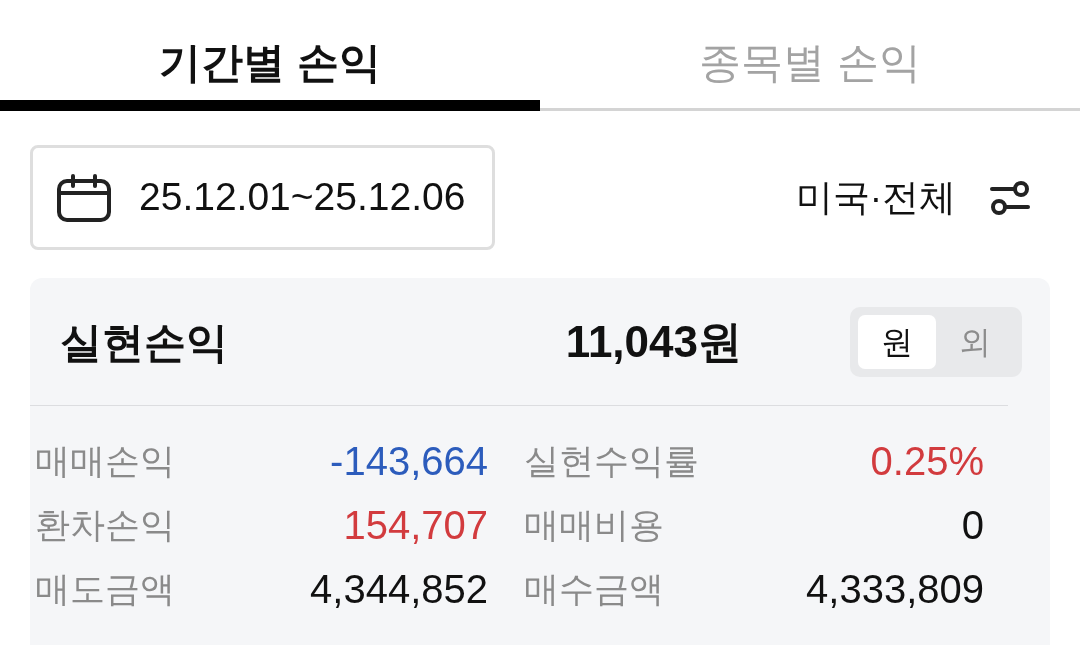  What do you see at coordinates (611, 460) in the screenshot?
I see `stat-label: 실현수익률` at bounding box center [611, 460].